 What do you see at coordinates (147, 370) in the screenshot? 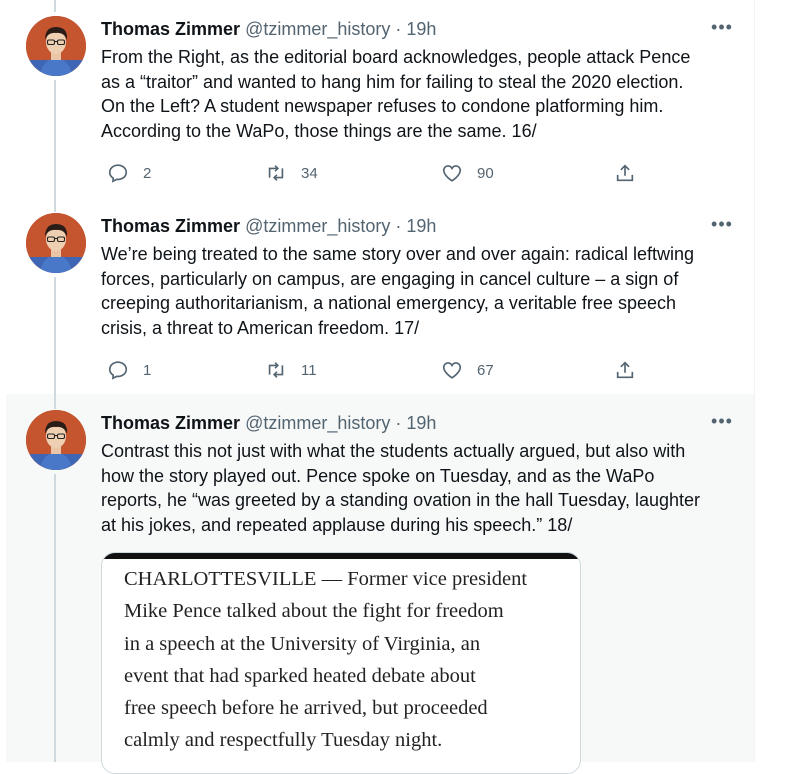
I see `reply-count: 1` at bounding box center [147, 370].